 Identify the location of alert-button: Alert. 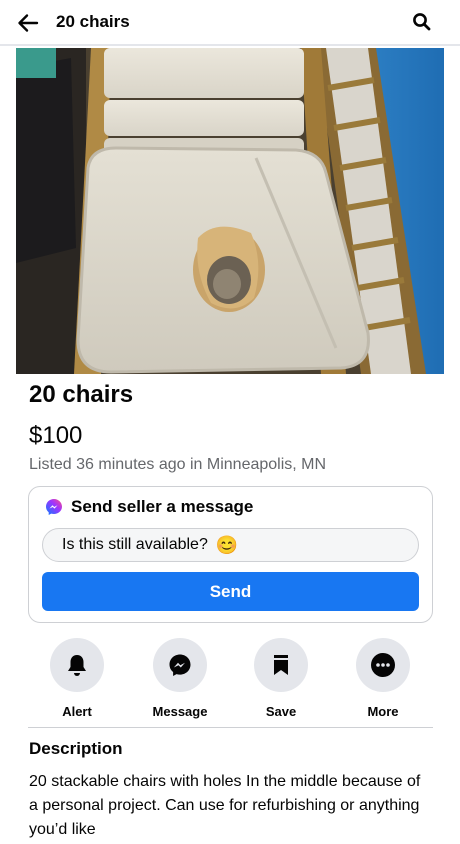
(77, 678).